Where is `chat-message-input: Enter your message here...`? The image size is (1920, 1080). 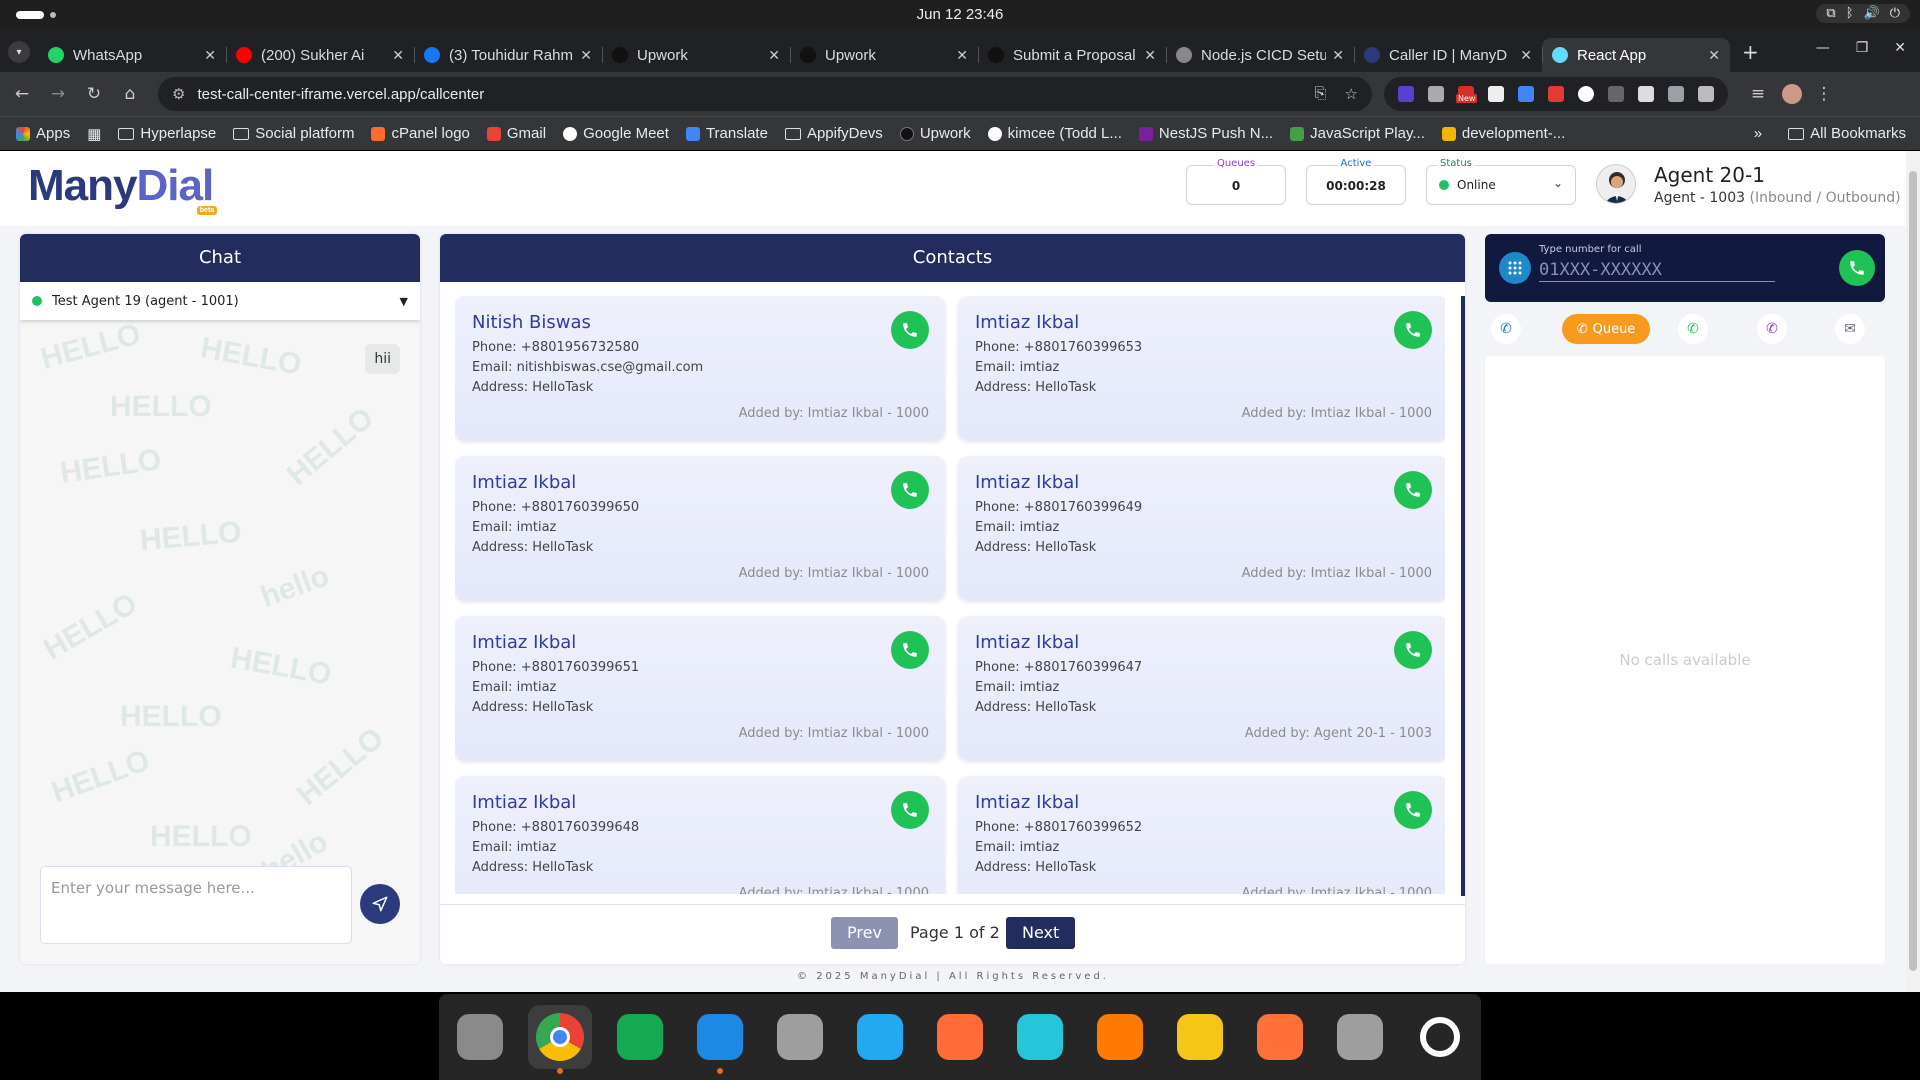 chat-message-input: Enter your message here... is located at coordinates (196, 905).